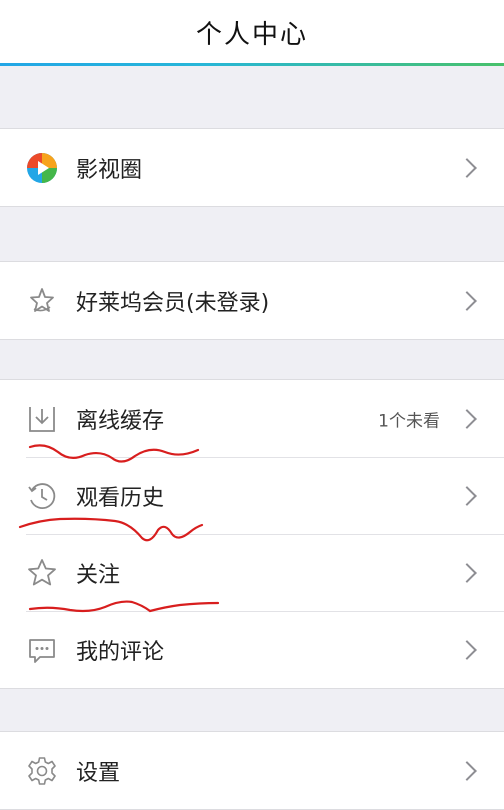 The height and width of the screenshot is (810, 504). What do you see at coordinates (252, 495) in the screenshot?
I see `menu-item-history: 观看历史` at bounding box center [252, 495].